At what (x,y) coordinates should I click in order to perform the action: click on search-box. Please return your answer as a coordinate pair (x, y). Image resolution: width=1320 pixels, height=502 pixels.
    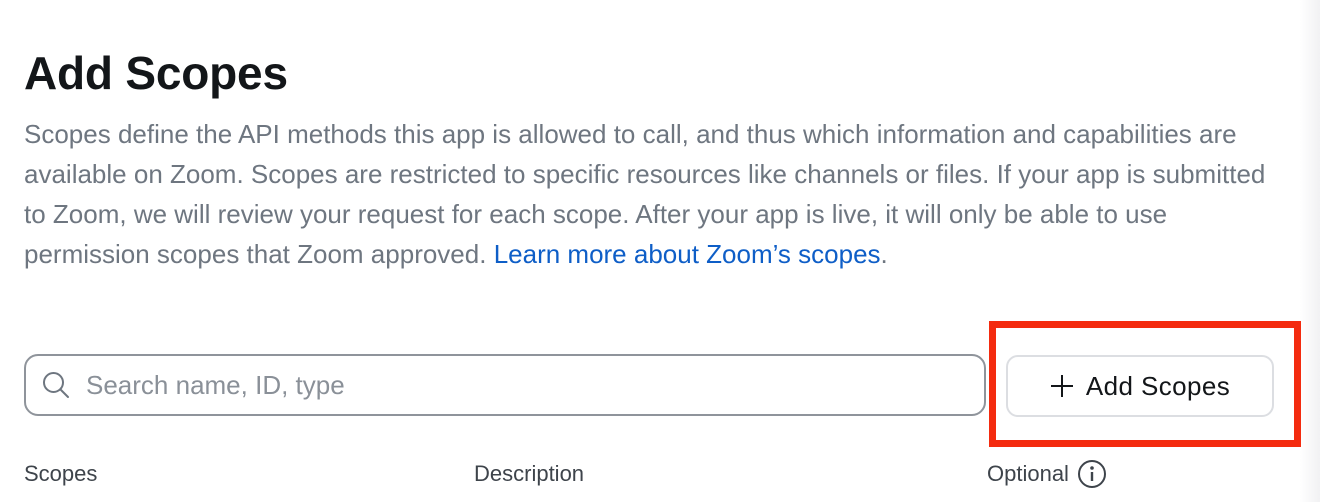
    Looking at the image, I should click on (505, 385).